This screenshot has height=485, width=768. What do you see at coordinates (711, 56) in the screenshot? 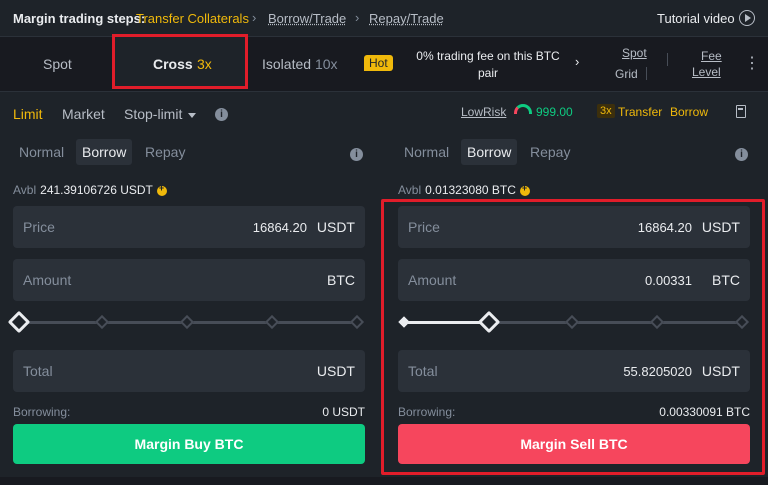
I see `fee-level-link-line1: Fee` at bounding box center [711, 56].